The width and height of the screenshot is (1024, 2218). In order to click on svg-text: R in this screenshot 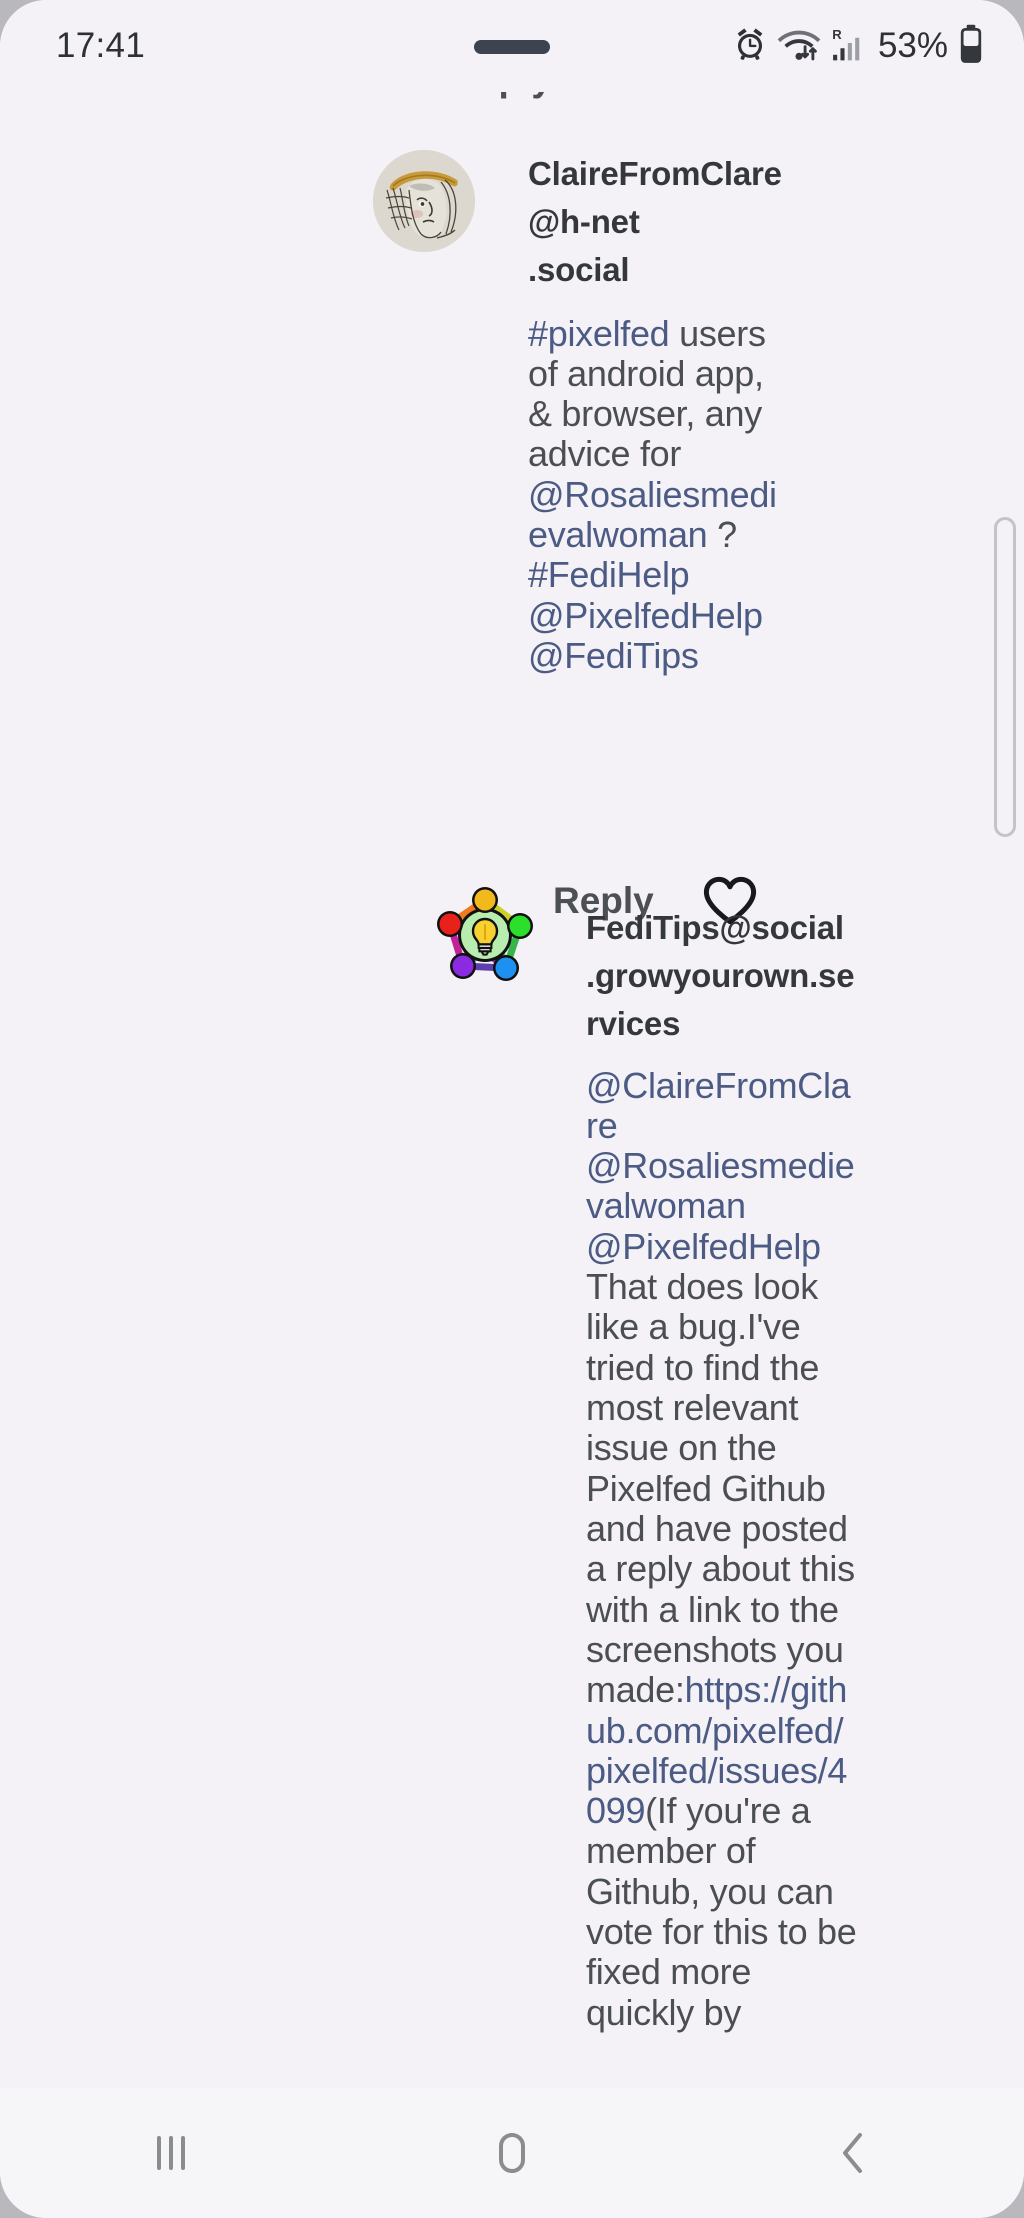, I will do `click(837, 34)`.